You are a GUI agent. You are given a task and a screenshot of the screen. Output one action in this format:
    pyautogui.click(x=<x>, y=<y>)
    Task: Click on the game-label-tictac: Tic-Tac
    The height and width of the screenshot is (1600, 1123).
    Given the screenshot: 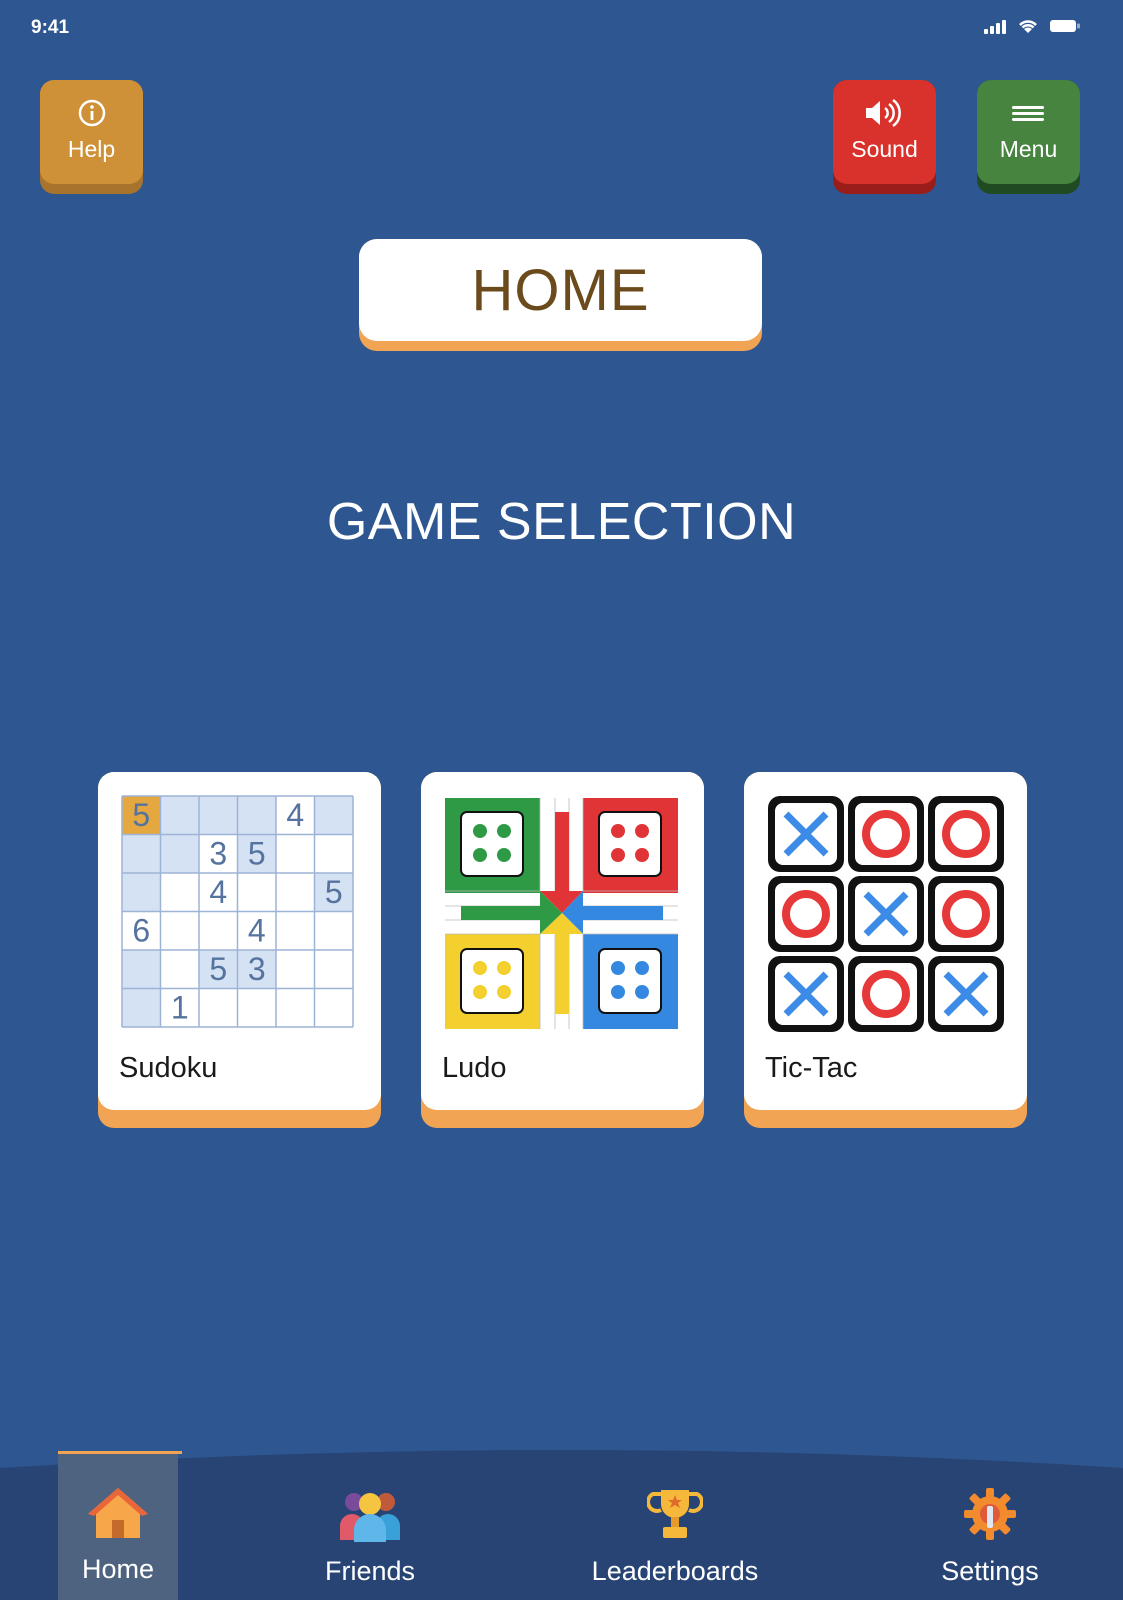 What is the action you would take?
    pyautogui.click(x=811, y=1068)
    